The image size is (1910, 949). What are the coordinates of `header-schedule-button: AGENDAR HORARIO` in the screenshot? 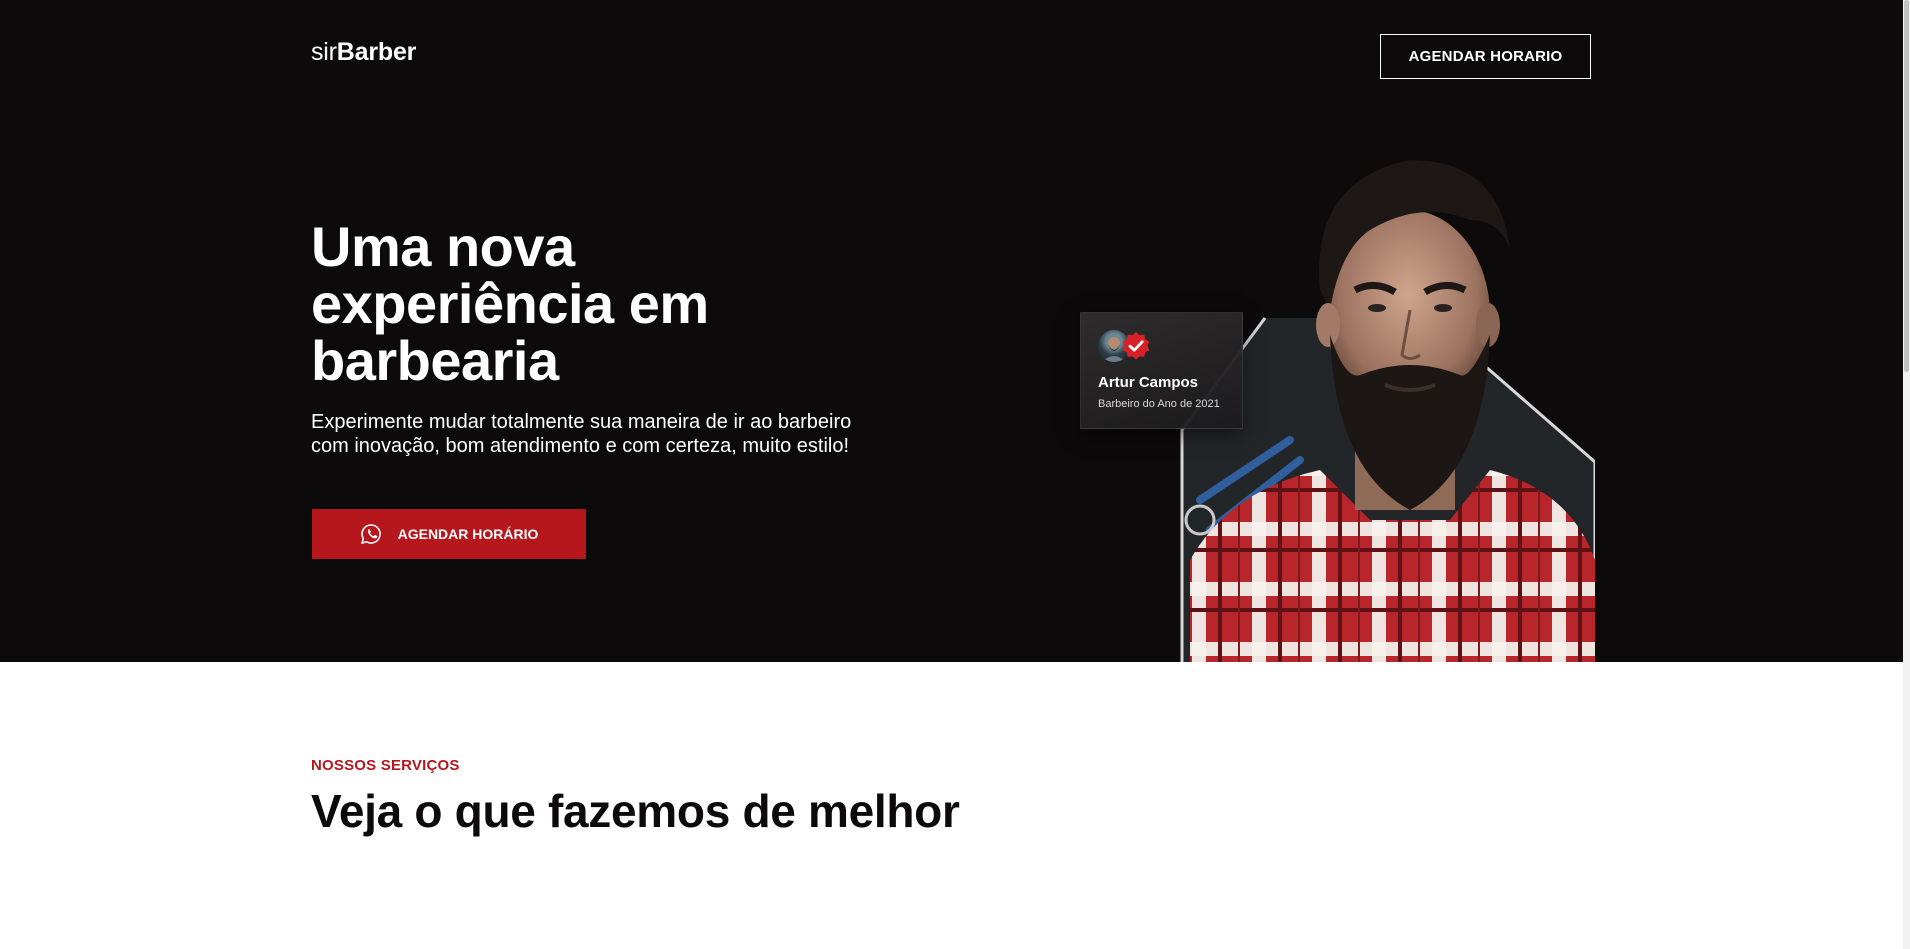 It's located at (1485, 56).